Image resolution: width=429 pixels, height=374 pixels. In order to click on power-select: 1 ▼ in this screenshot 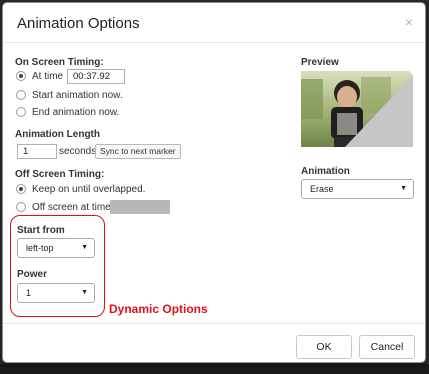, I will do `click(56, 293)`.